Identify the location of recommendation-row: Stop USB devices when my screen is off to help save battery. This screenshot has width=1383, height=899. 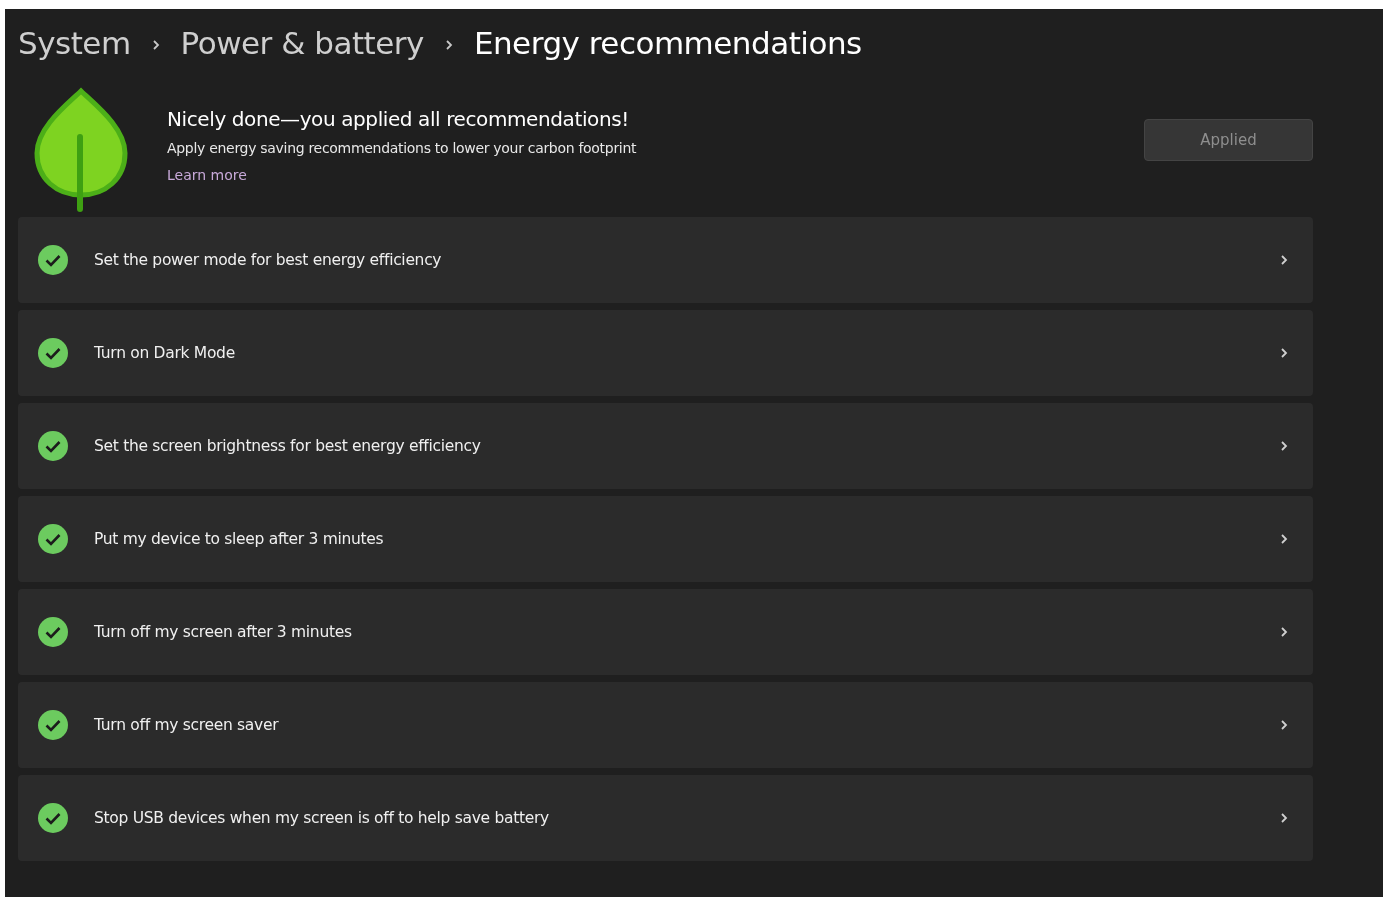
(665, 818).